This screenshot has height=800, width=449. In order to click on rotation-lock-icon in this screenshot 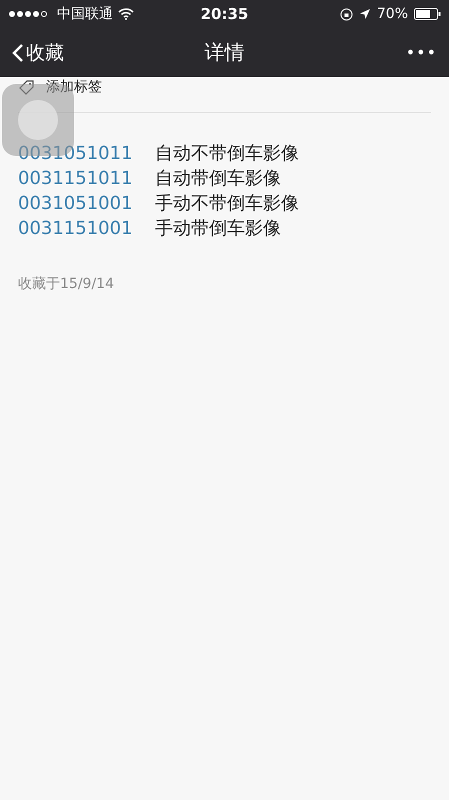, I will do `click(346, 14)`.